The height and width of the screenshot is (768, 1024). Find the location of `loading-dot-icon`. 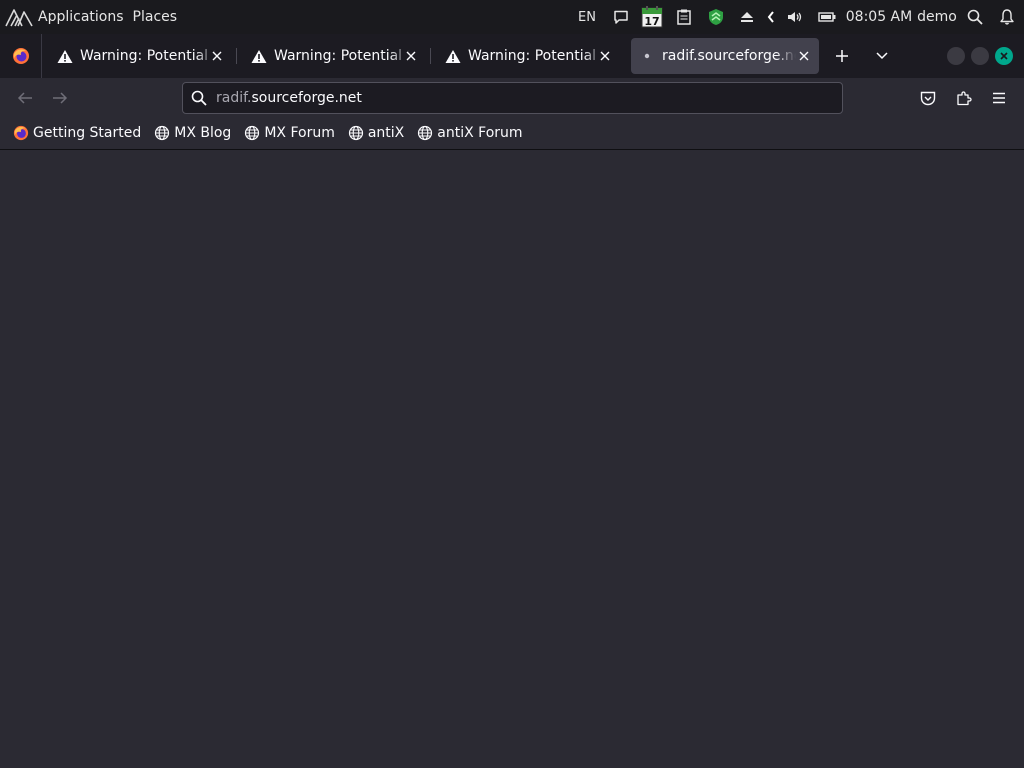

loading-dot-icon is located at coordinates (647, 56).